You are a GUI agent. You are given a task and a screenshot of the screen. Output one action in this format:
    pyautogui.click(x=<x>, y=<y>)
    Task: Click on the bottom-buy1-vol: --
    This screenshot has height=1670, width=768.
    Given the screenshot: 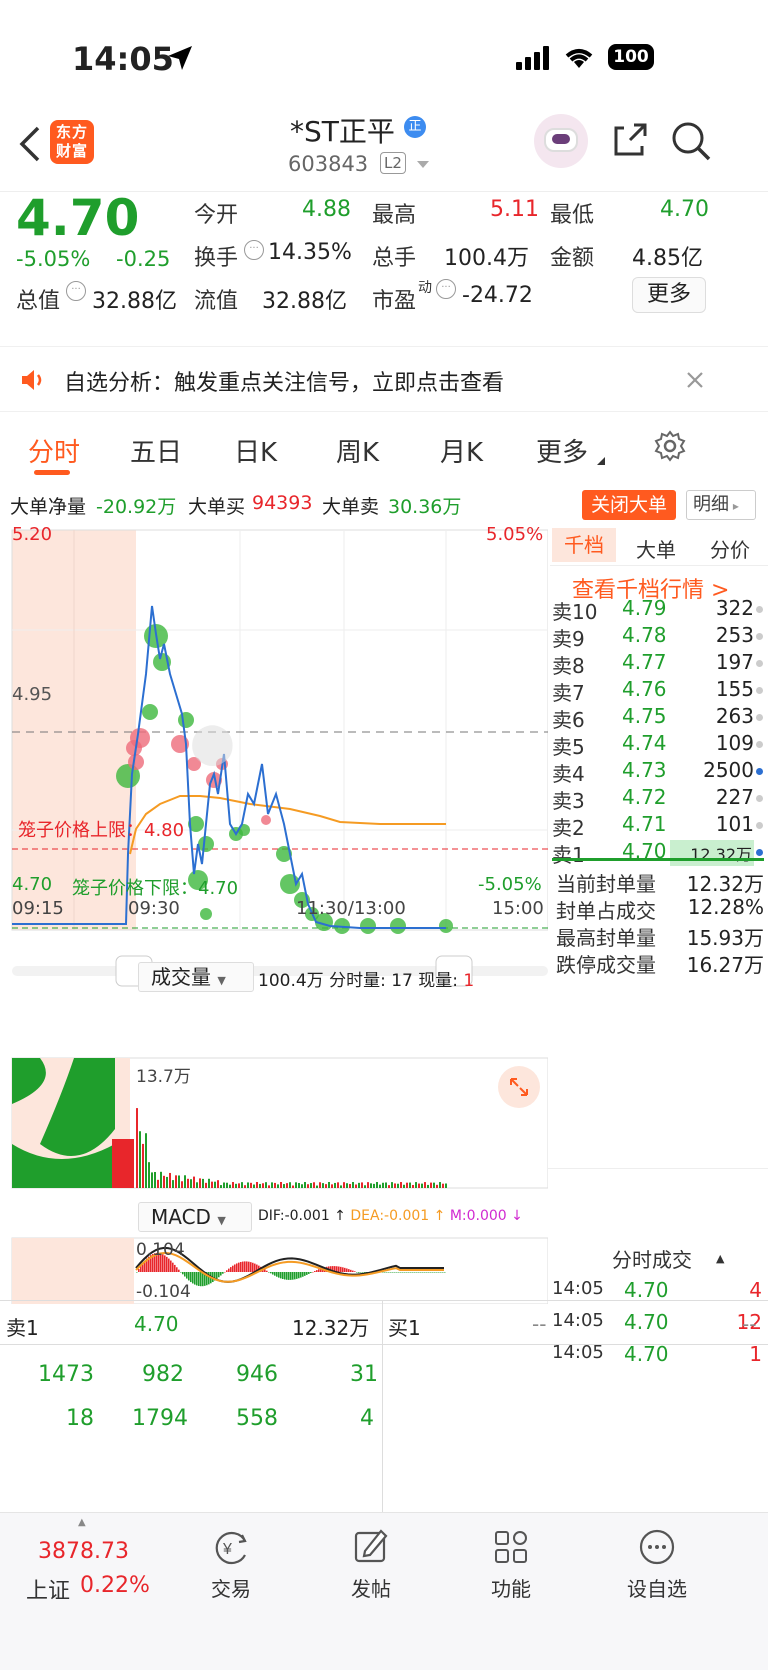 What is the action you would take?
    pyautogui.click(x=749, y=1324)
    